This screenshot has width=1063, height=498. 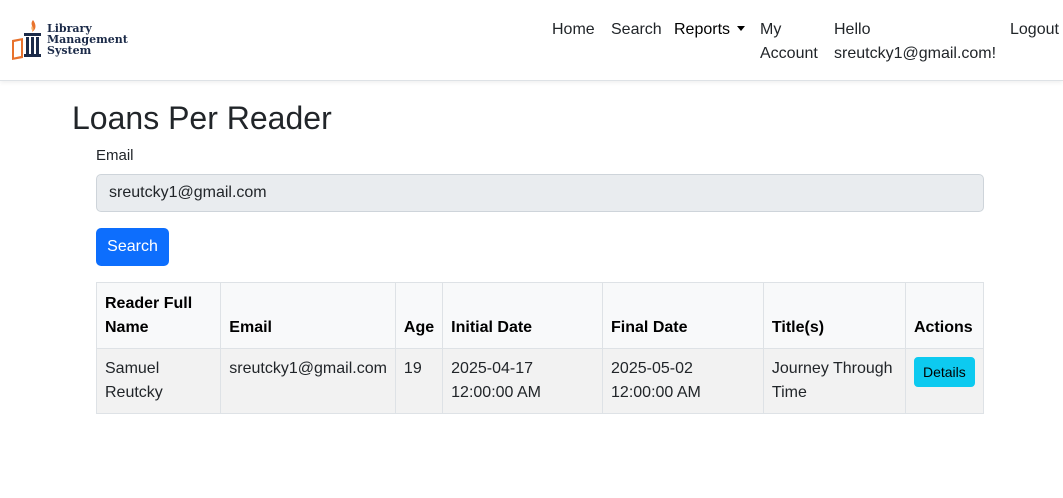 What do you see at coordinates (26, 40) in the screenshot?
I see `library-logo-icon` at bounding box center [26, 40].